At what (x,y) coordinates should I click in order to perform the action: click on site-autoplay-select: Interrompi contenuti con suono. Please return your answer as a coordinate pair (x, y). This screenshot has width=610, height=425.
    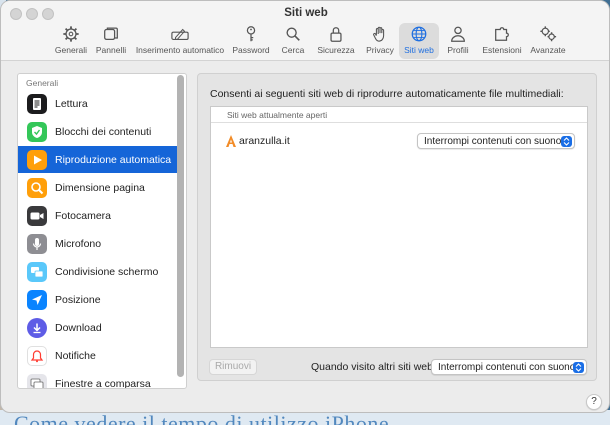
    Looking at the image, I should click on (496, 141).